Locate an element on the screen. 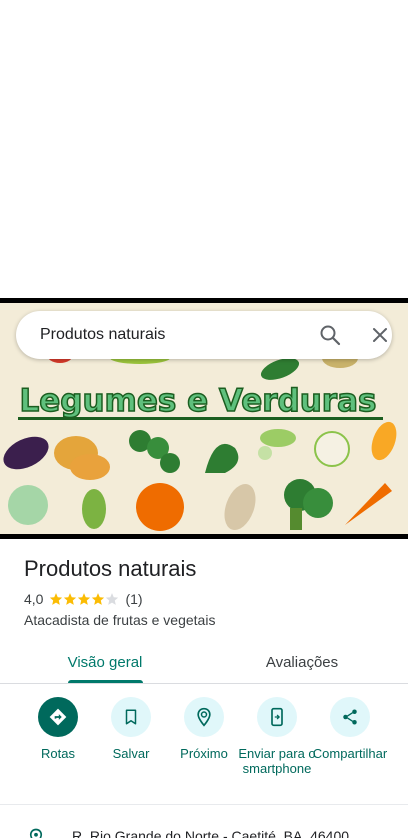 Image resolution: width=408 pixels, height=838 pixels. save-button: Salvar is located at coordinates (131, 729).